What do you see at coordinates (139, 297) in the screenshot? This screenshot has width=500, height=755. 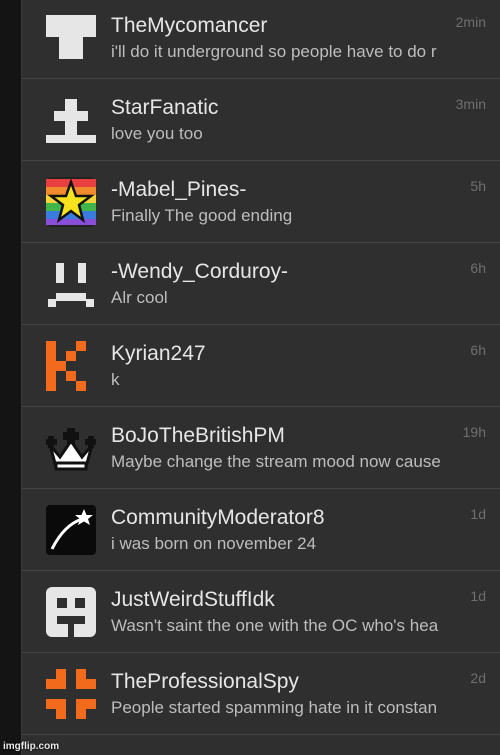 I see `conversation-preview: Alr cool` at bounding box center [139, 297].